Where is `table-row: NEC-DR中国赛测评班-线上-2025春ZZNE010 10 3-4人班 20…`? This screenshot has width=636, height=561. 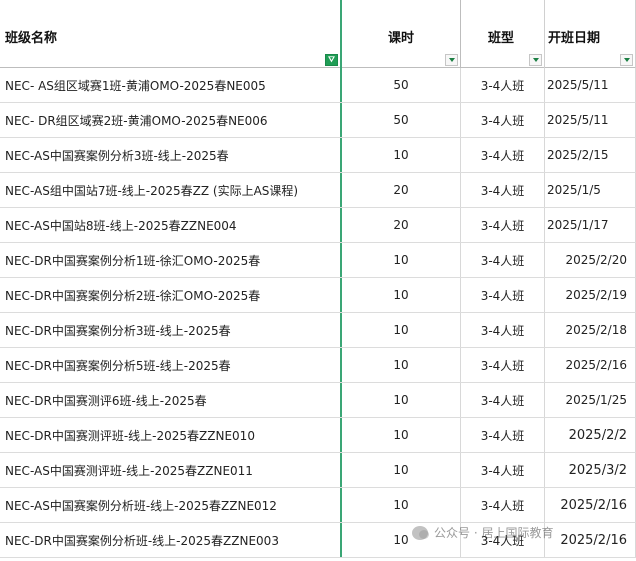 table-row: NEC-DR中国赛测评班-线上-2025春ZZNE010 10 3-4人班 20… is located at coordinates (318, 435).